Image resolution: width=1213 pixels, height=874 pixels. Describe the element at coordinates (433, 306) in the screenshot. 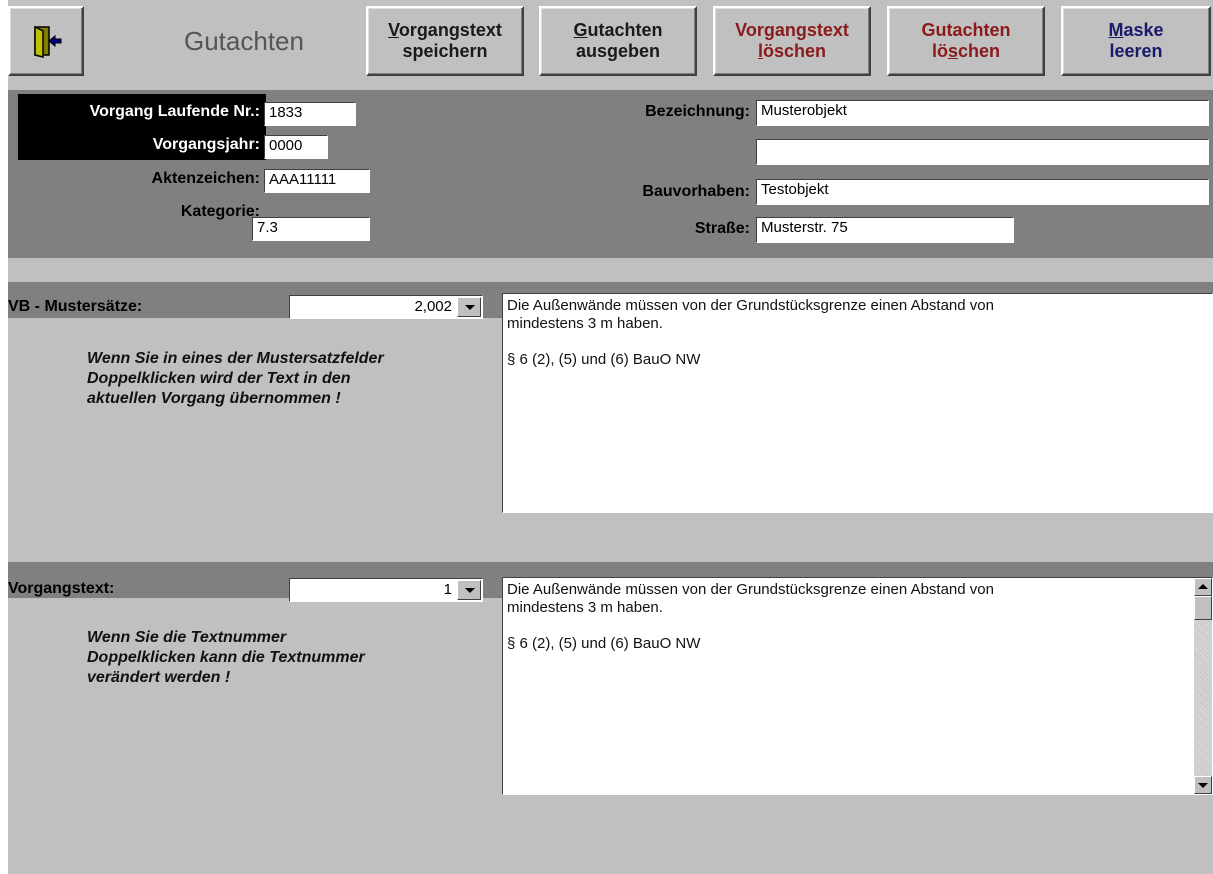

I see `mustersaetze-value: 2,002` at that location.